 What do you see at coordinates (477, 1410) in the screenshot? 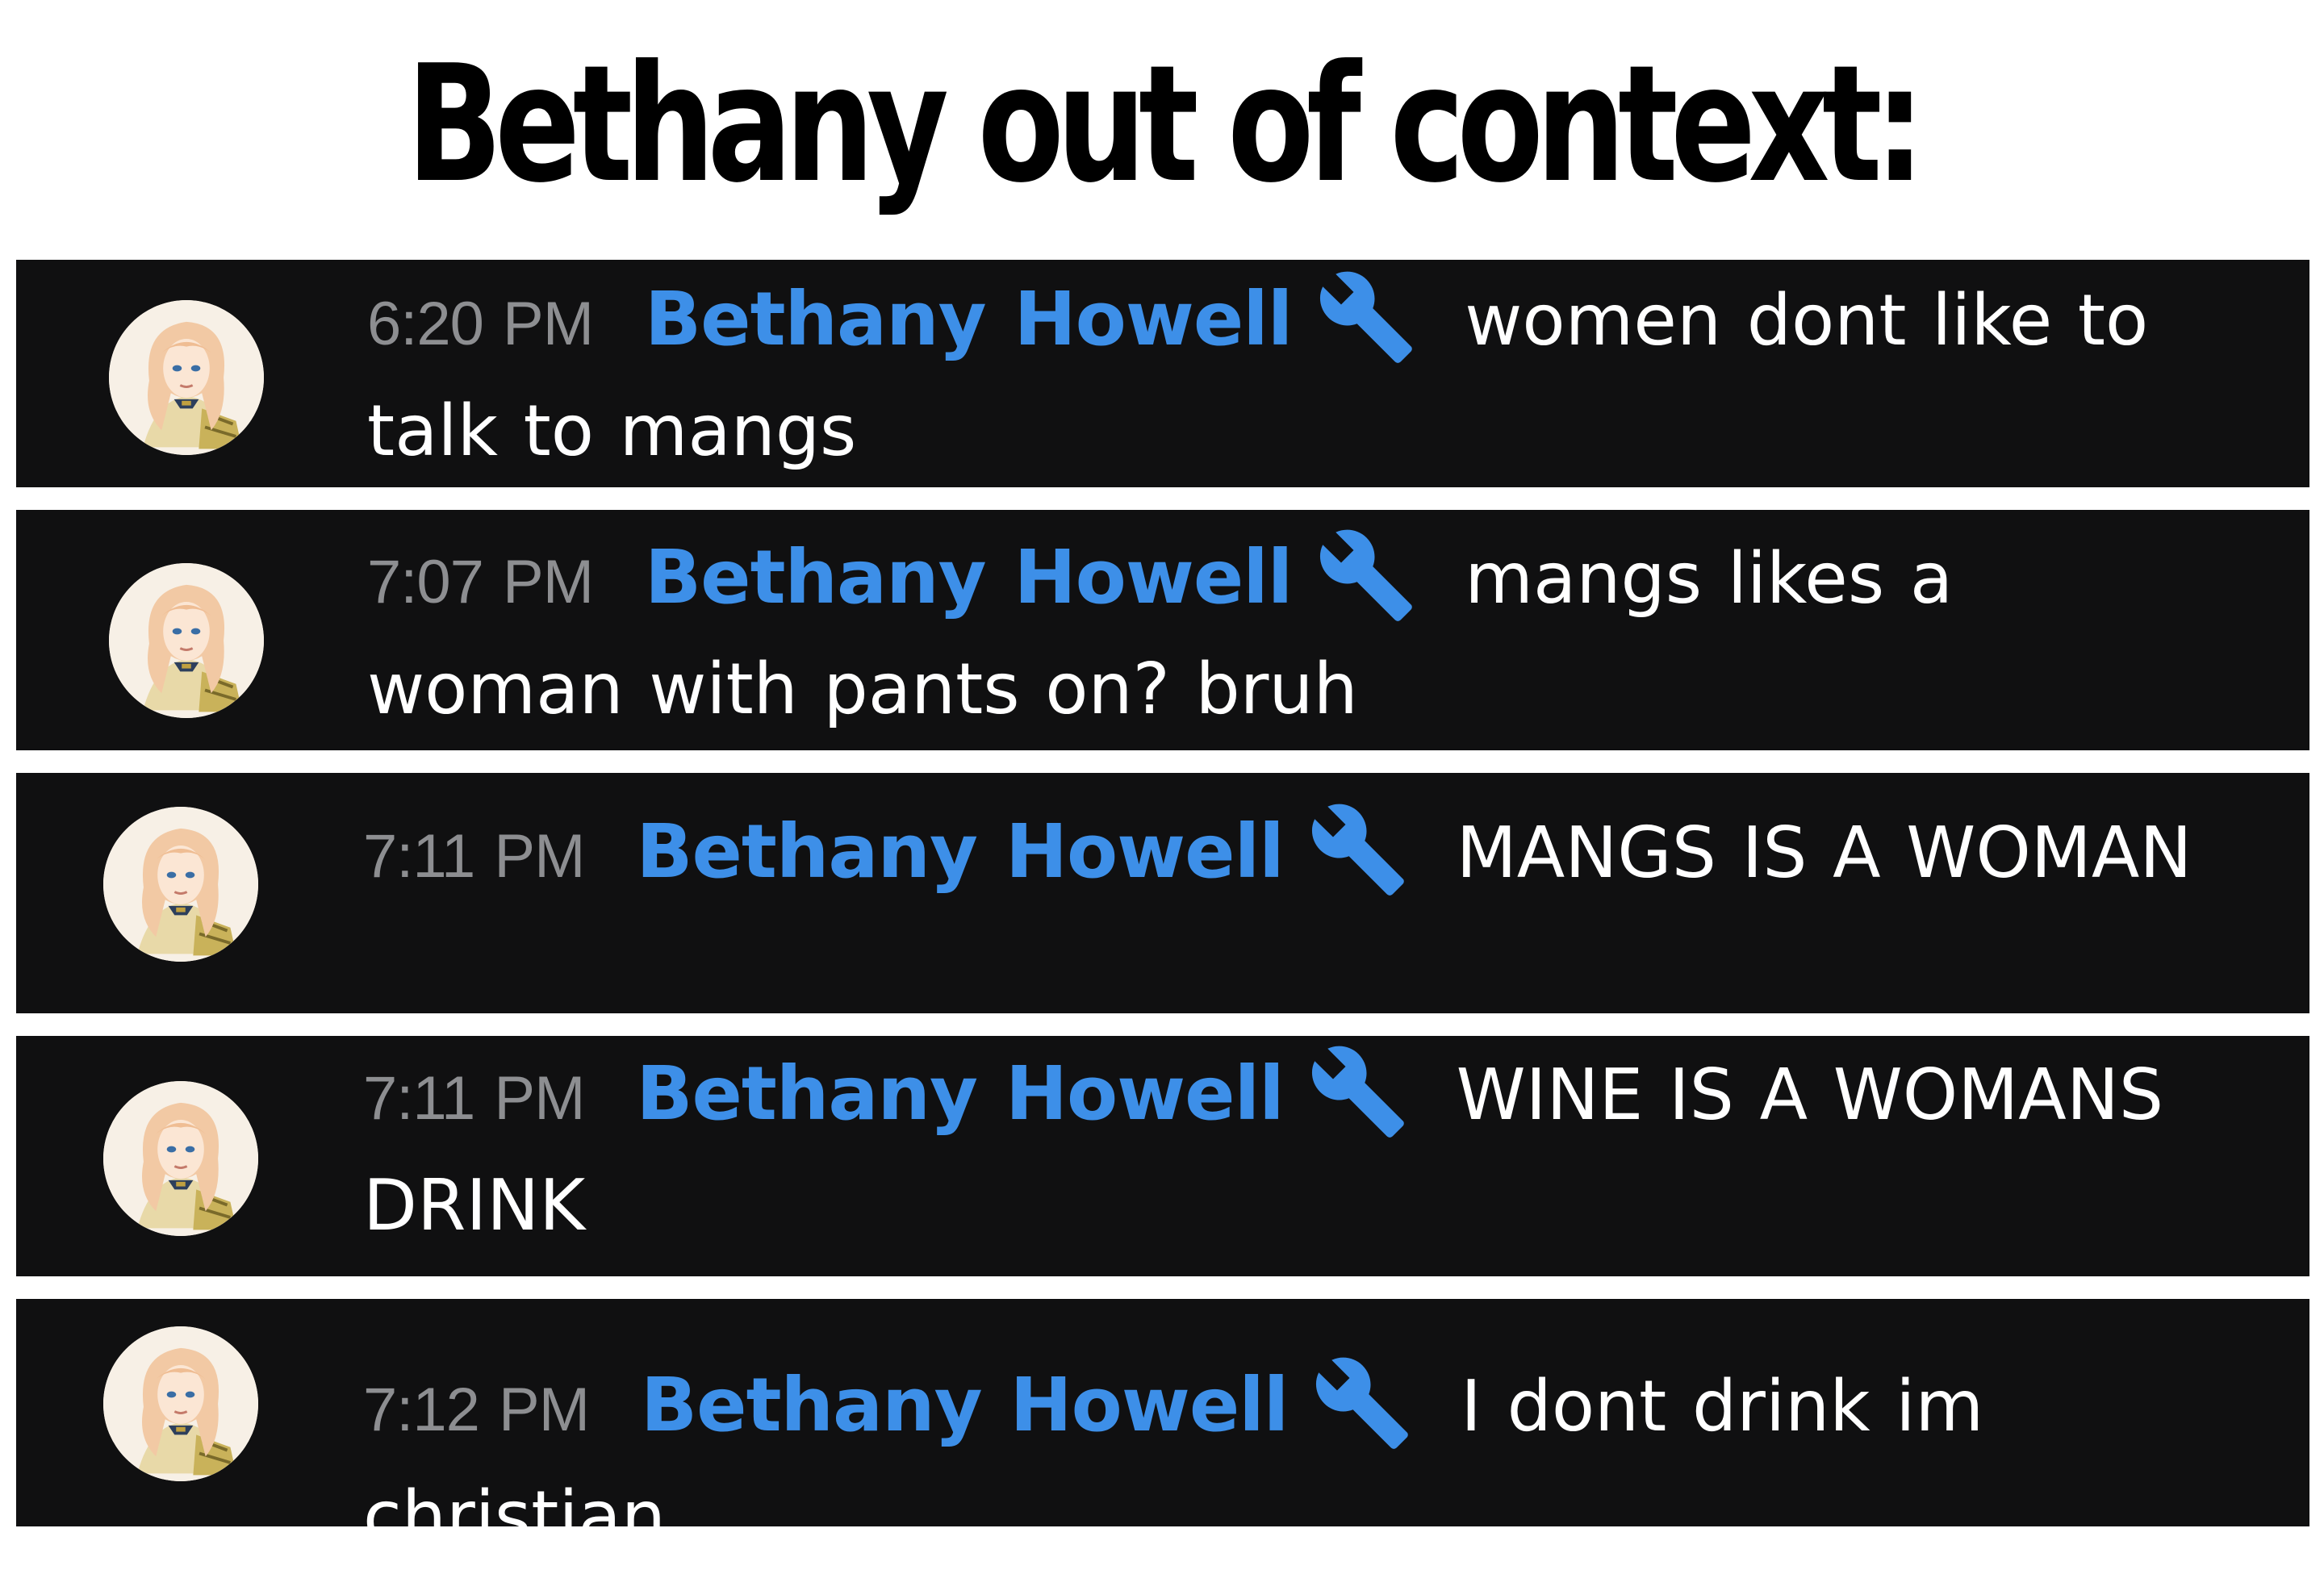
I see `message-timestamp: 7:12 PM` at bounding box center [477, 1410].